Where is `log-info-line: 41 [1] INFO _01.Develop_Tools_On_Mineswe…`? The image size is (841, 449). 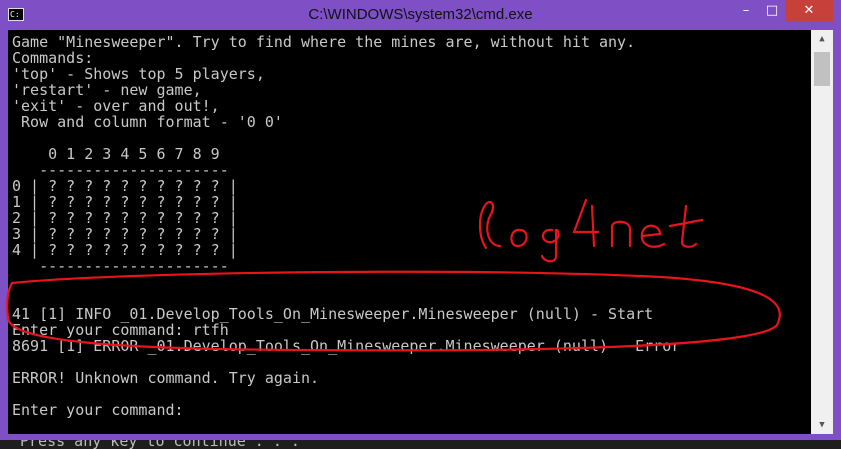
log-info-line: 41 [1] INFO _01.Develop_Tools_On_Mineswe… is located at coordinates (333, 314).